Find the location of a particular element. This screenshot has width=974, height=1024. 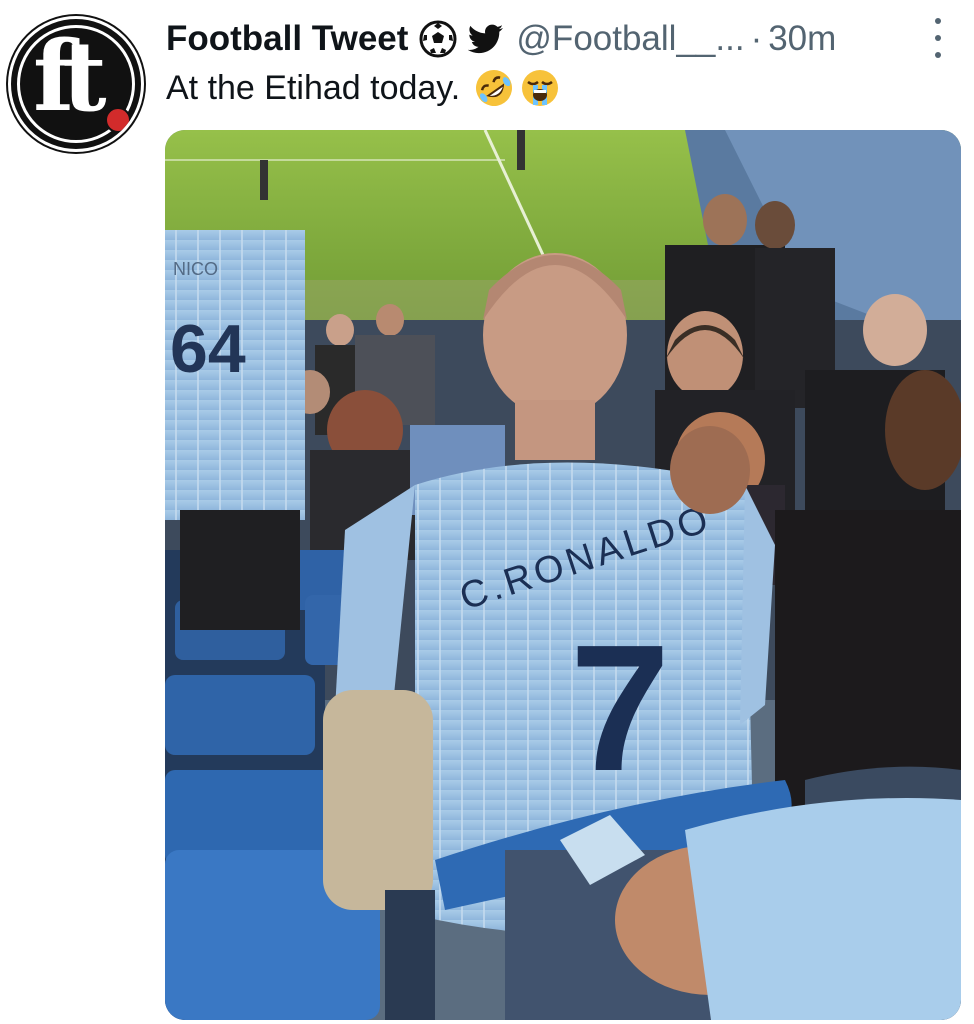

fan-left-jersey: NICO 64 is located at coordinates (235, 430).